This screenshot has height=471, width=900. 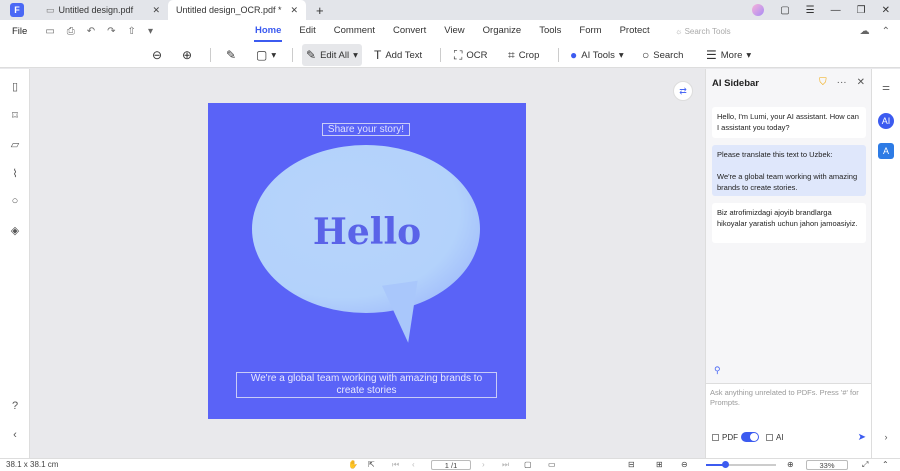 What do you see at coordinates (502, 31) in the screenshot?
I see `menu-organize: Organize` at bounding box center [502, 31].